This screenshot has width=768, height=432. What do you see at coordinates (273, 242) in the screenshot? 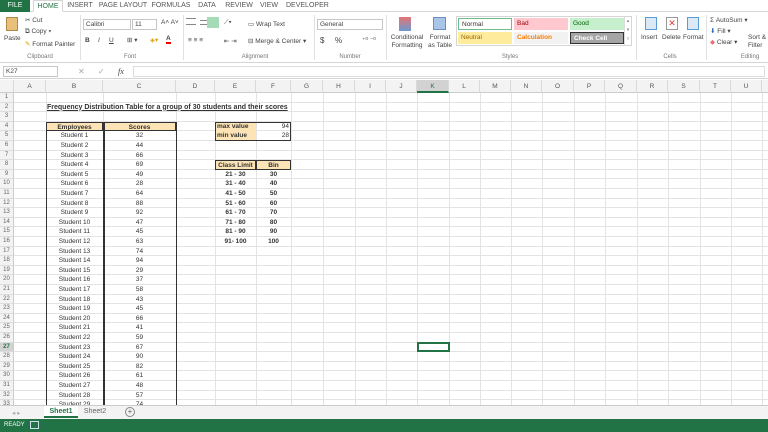
I see `bin-value: 100` at bounding box center [273, 242].